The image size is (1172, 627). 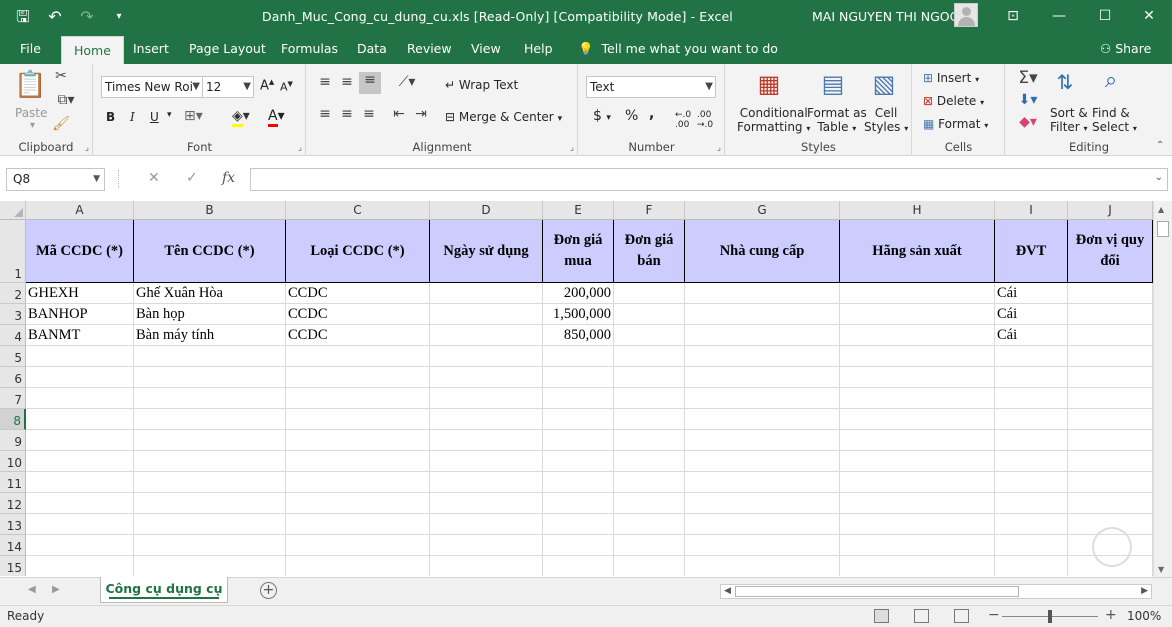 What do you see at coordinates (80, 335) in the screenshot?
I see `table-cell: BANMT` at bounding box center [80, 335].